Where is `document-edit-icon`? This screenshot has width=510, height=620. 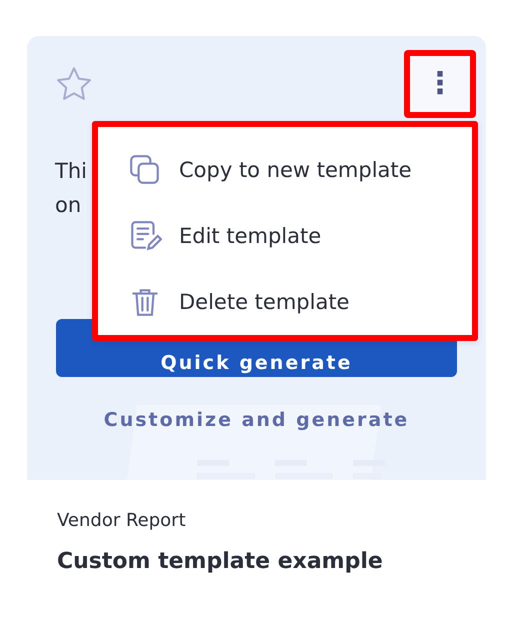
document-edit-icon is located at coordinates (145, 236).